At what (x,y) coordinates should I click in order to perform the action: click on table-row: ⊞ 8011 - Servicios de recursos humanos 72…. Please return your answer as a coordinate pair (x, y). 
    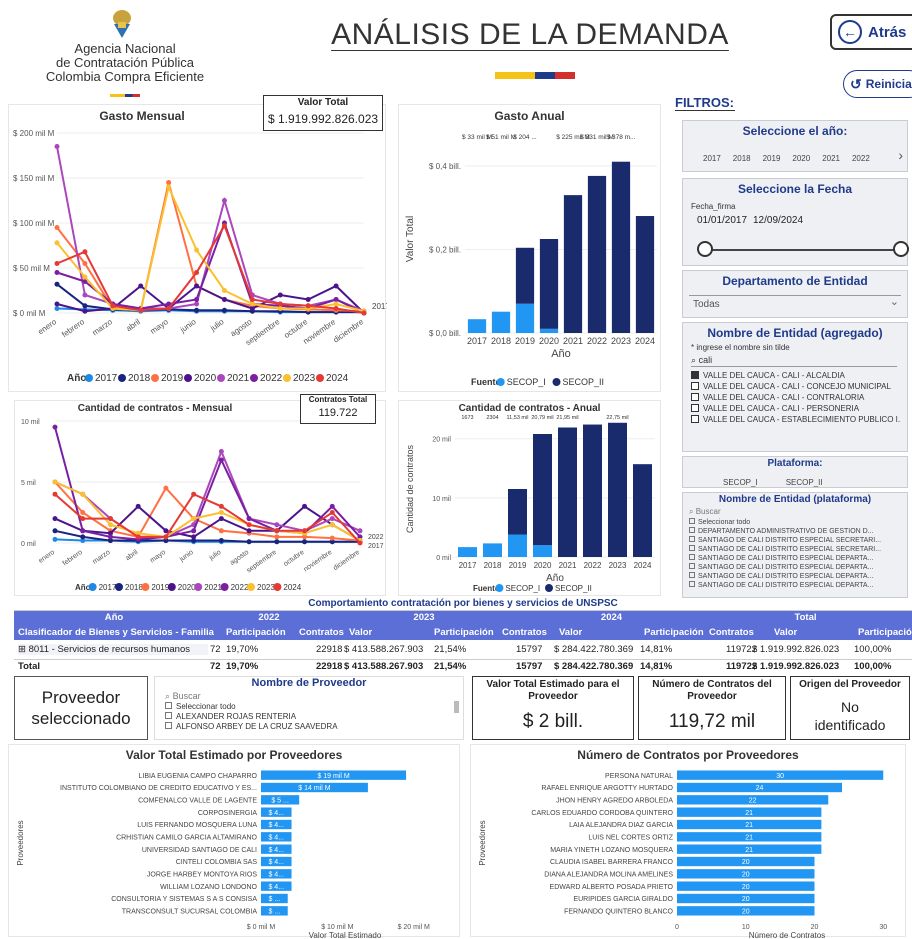
    Looking at the image, I should click on (463, 650).